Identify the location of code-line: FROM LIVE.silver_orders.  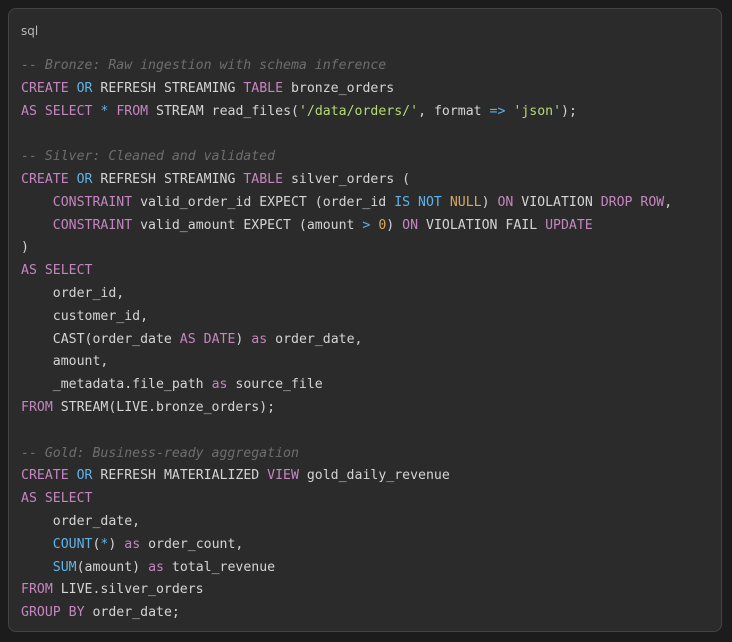
(346, 590).